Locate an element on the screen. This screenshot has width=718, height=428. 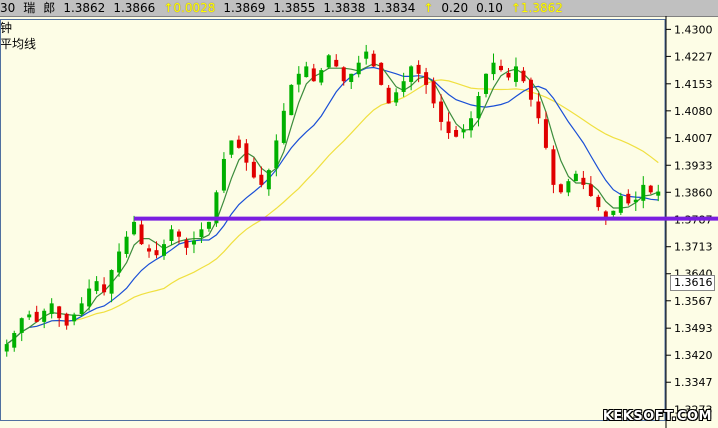
y-tick-label: 1.3713 is located at coordinates (693, 247).